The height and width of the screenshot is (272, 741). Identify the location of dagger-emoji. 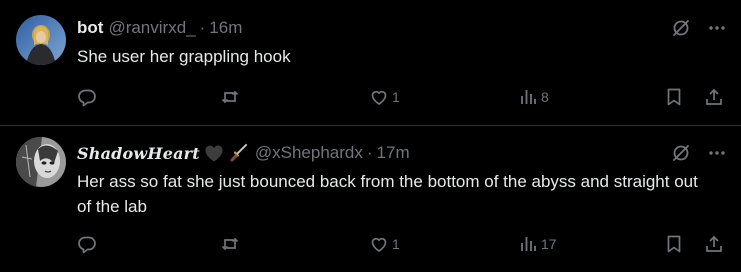
(239, 153).